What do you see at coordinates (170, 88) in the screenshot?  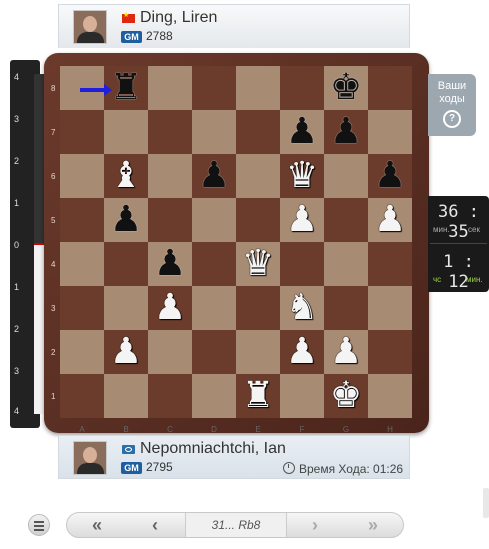 I see `square-c8` at bounding box center [170, 88].